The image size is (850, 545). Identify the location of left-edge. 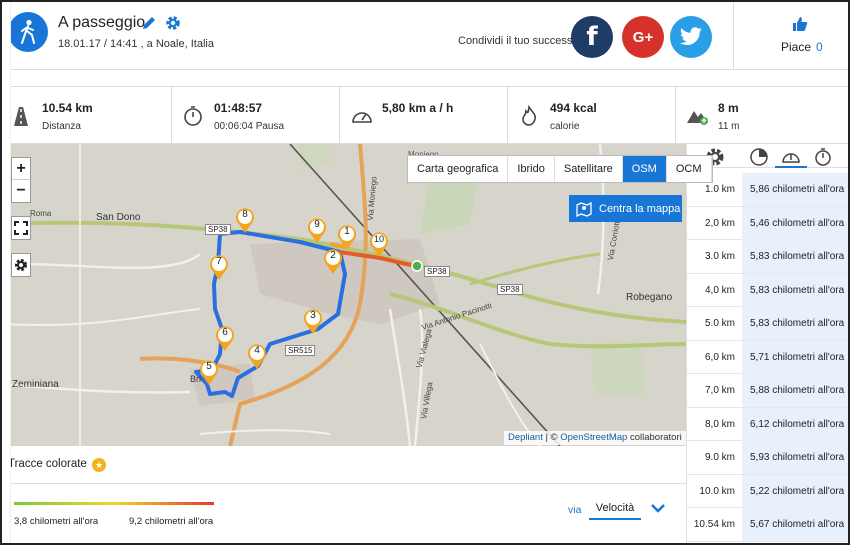
(5, 272).